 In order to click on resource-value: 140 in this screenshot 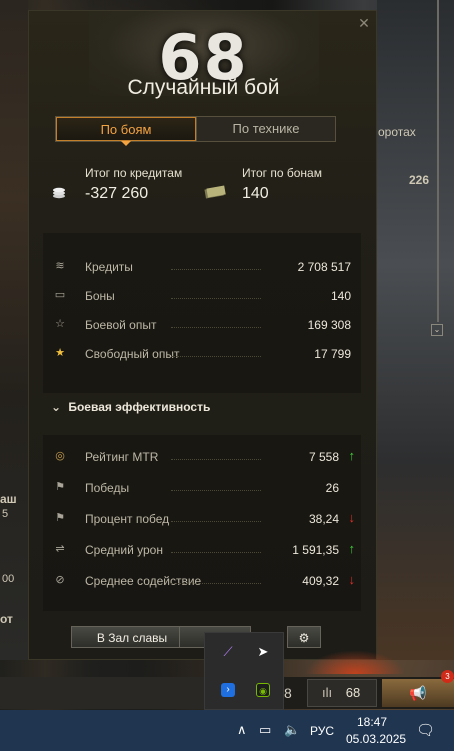, I will do `click(340, 296)`.